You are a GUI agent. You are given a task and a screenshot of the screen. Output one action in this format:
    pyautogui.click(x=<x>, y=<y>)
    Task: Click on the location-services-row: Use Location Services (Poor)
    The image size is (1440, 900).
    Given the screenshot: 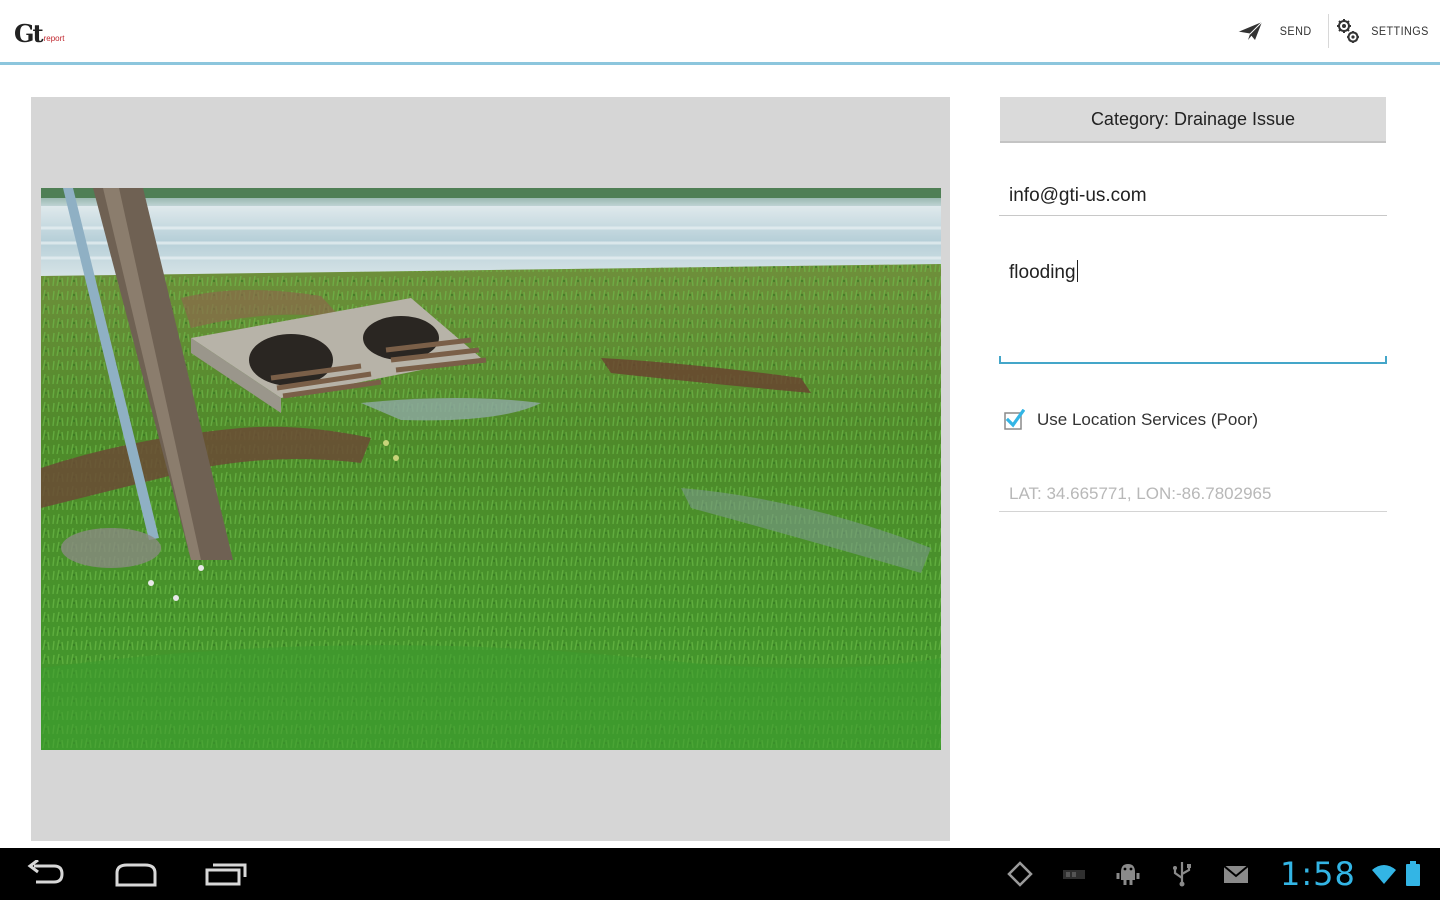 What is the action you would take?
    pyautogui.click(x=1130, y=420)
    